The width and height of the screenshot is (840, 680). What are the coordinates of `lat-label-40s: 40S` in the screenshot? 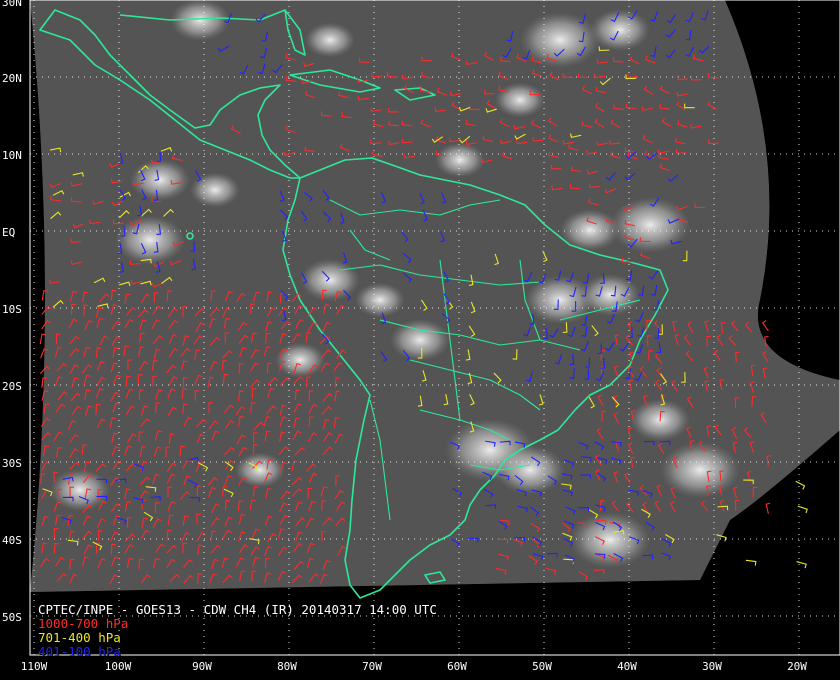 It's located at (12, 540).